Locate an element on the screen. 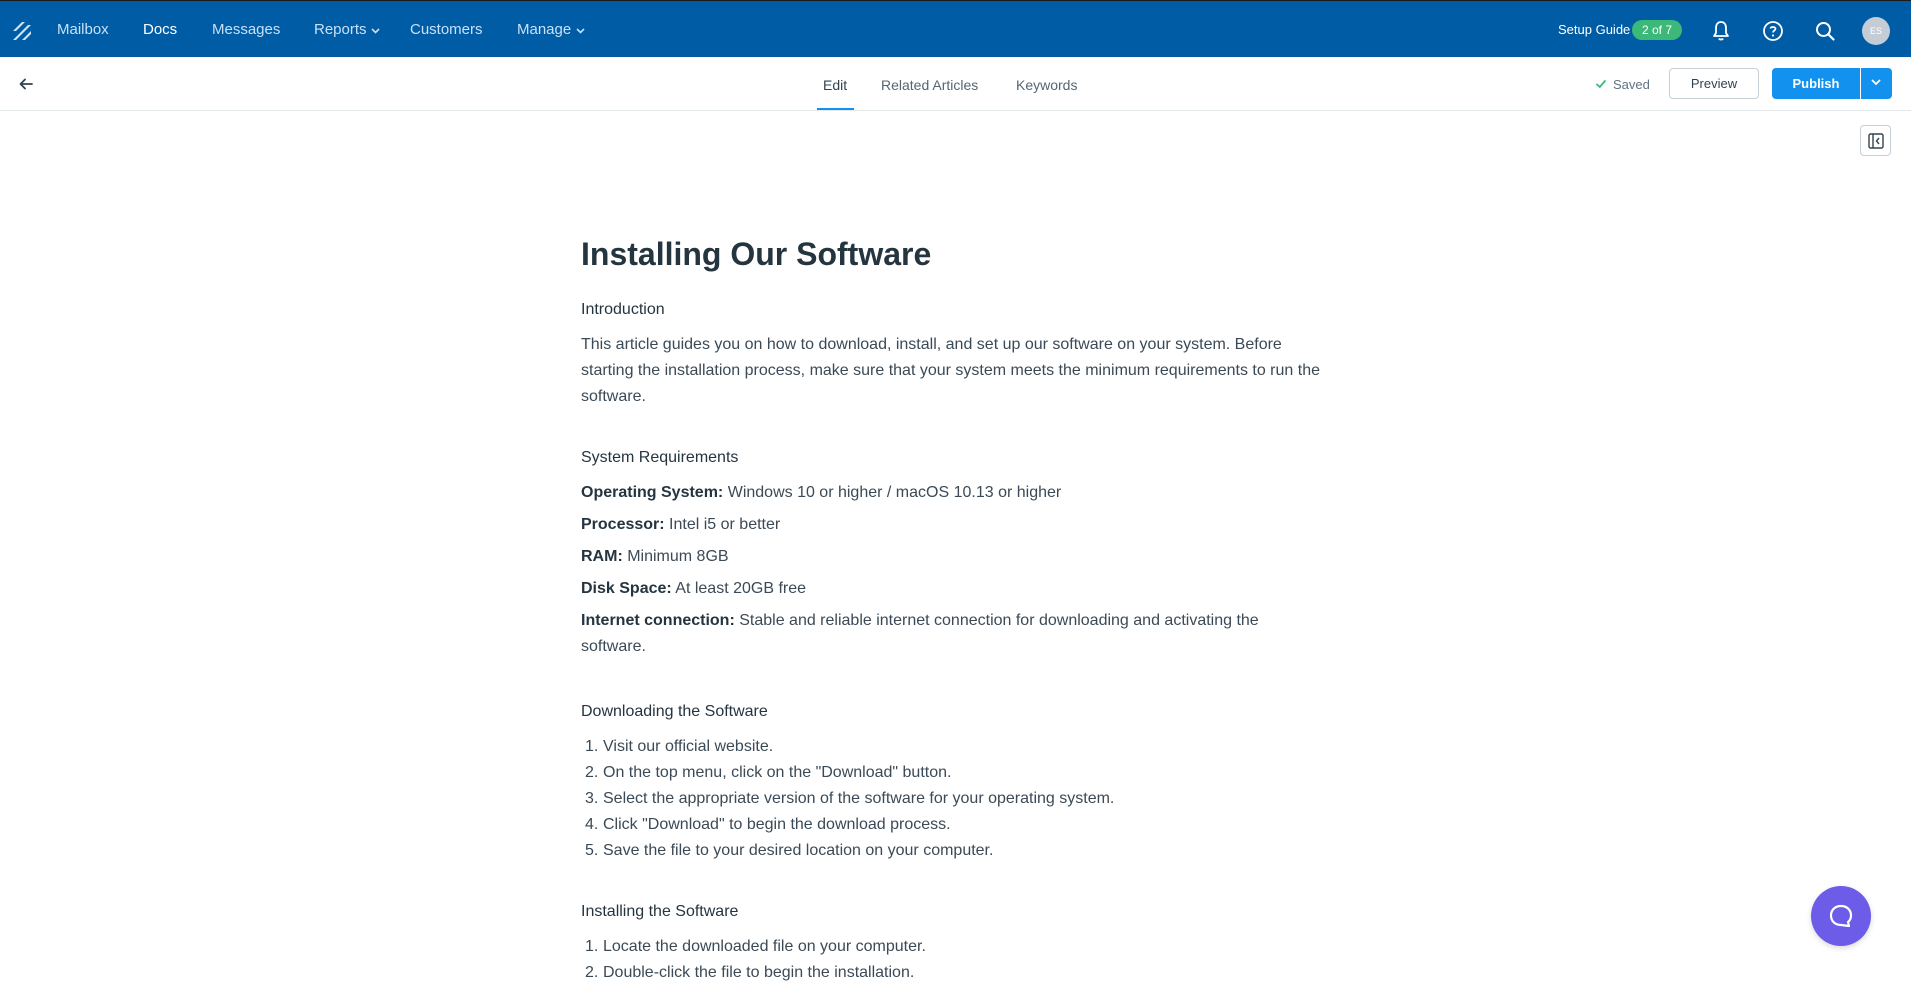 This screenshot has height=986, width=1911. bell-icon is located at coordinates (1721, 31).